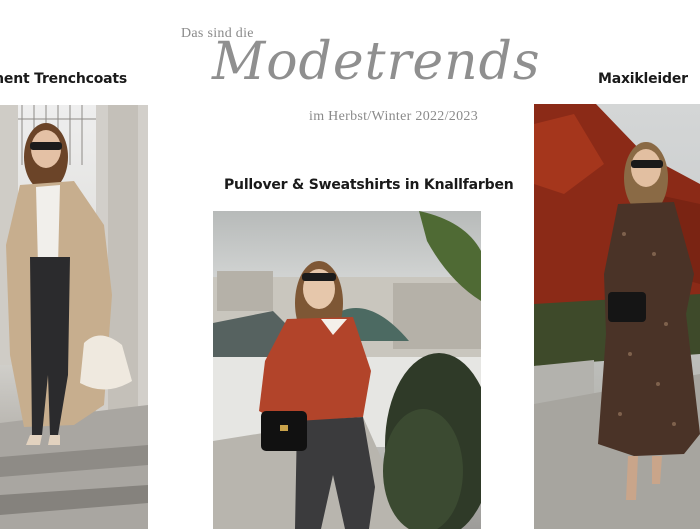 The height and width of the screenshot is (529, 700). Describe the element at coordinates (643, 79) in the screenshot. I see `caption-maxikleider: Maxikleider` at that location.